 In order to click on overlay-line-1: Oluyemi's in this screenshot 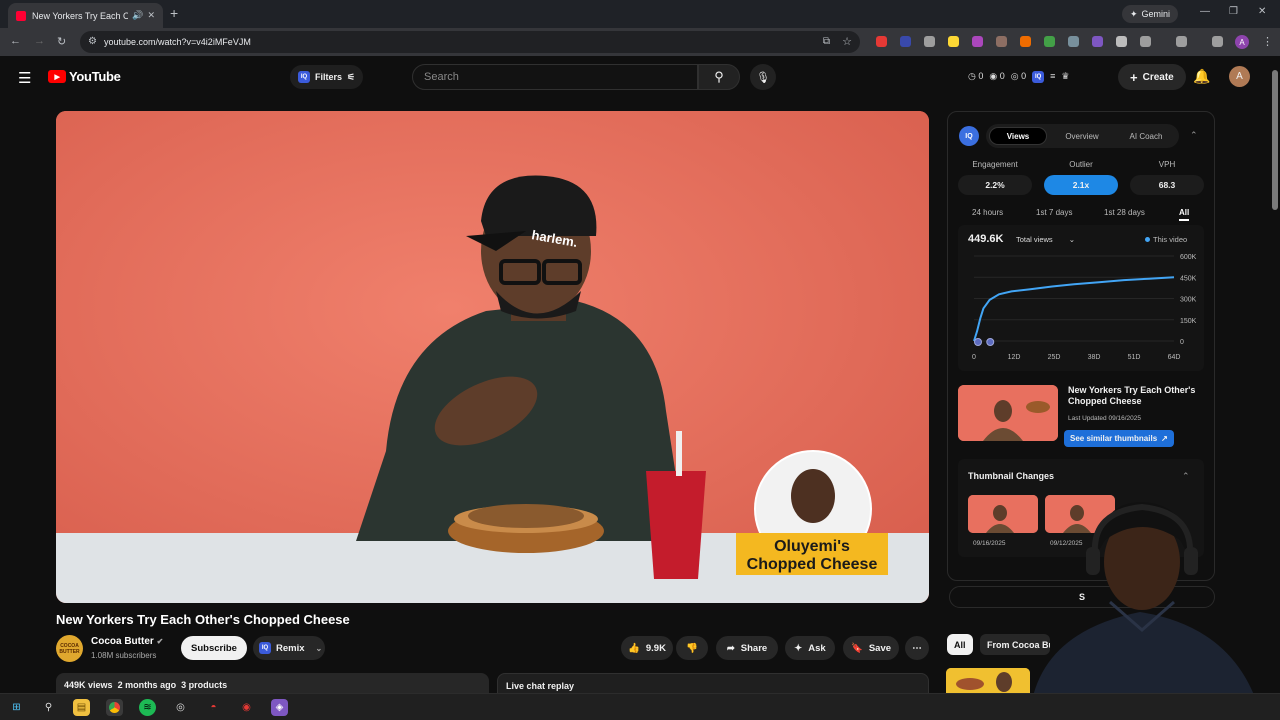, I will do `click(812, 546)`.